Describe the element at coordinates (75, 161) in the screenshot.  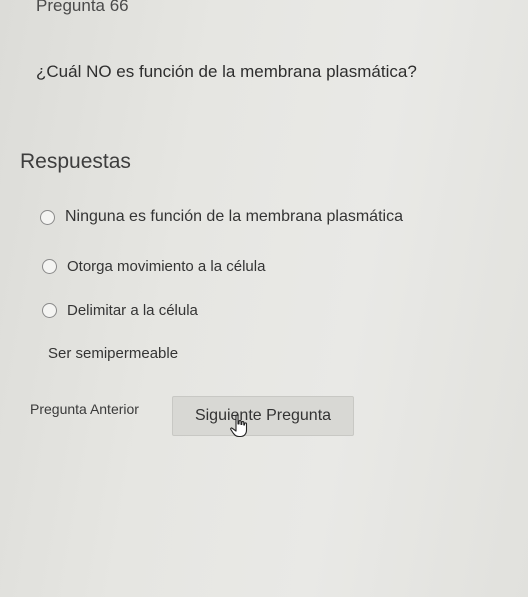
I see `answers-heading: Respuestas` at that location.